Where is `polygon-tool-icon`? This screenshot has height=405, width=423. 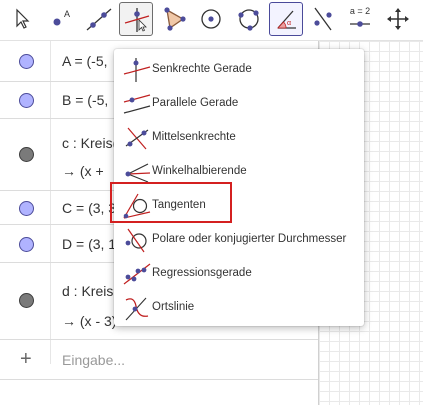
polygon-tool-icon is located at coordinates (175, 19).